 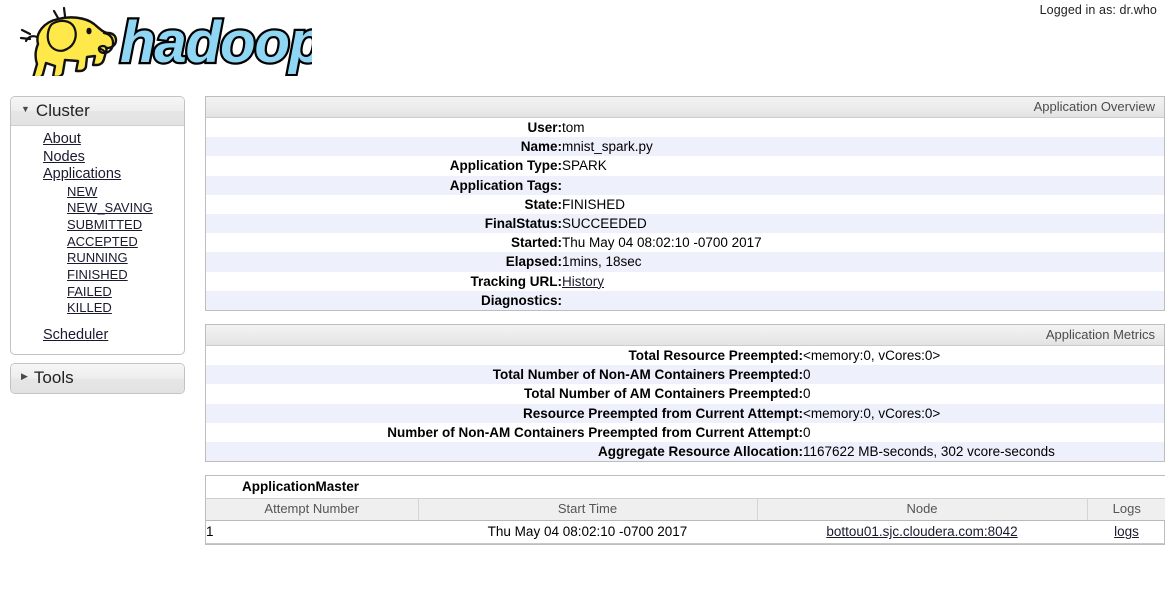 What do you see at coordinates (602, 262) in the screenshot?
I see `overview-value-elapsed: 1mins, 18sec` at bounding box center [602, 262].